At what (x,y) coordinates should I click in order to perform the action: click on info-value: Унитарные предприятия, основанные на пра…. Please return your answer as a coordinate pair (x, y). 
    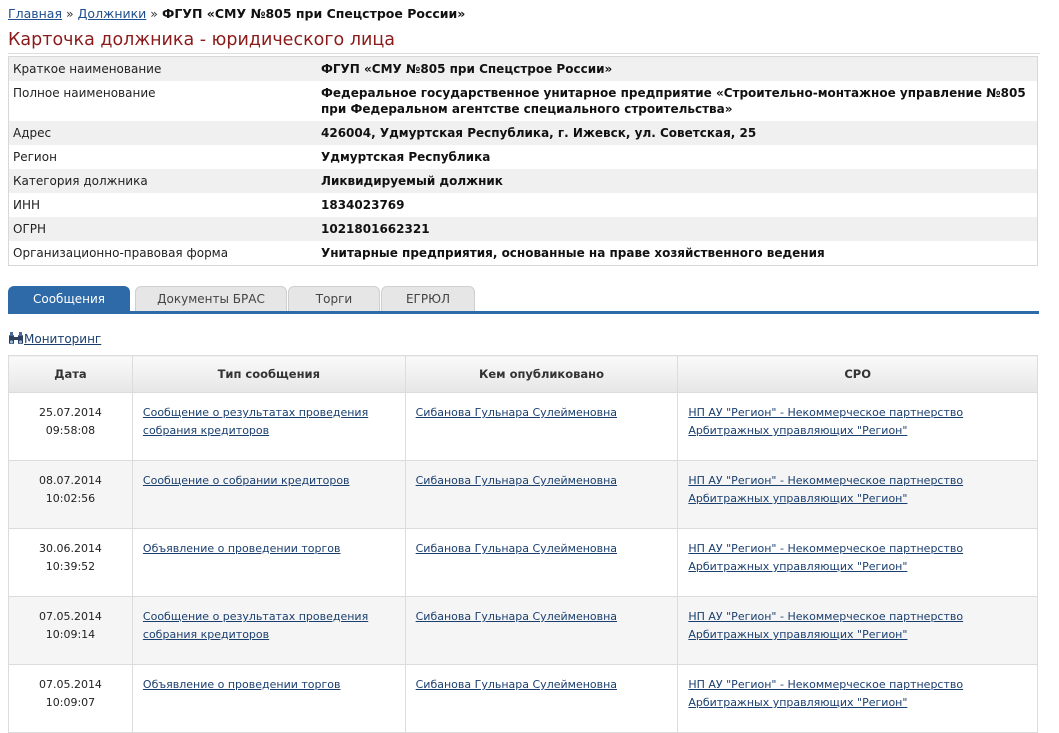
    Looking at the image, I should click on (677, 253).